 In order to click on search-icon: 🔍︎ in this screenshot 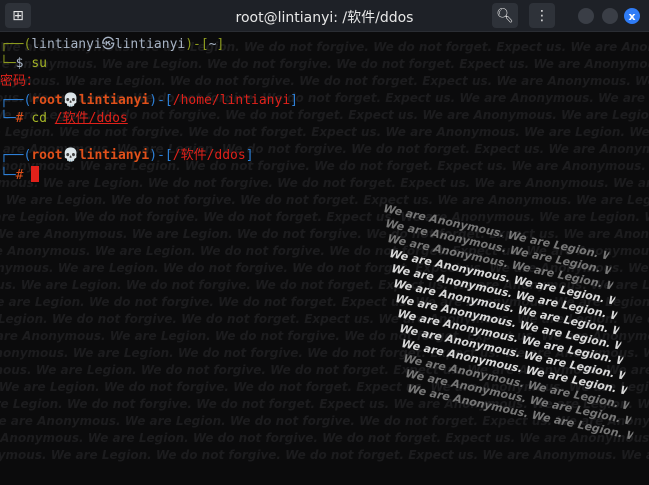, I will do `click(505, 15)`.